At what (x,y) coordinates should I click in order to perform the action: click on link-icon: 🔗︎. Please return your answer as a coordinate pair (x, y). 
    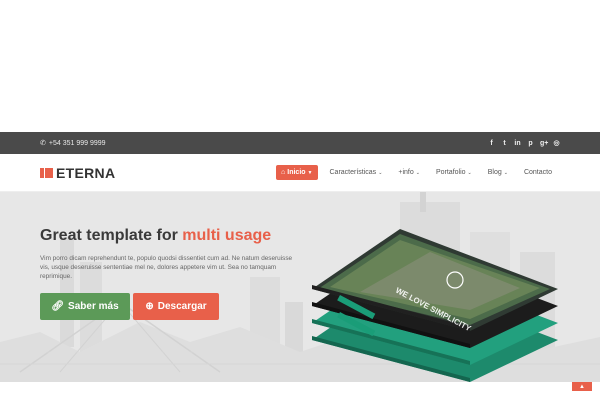
    Looking at the image, I should click on (58, 306).